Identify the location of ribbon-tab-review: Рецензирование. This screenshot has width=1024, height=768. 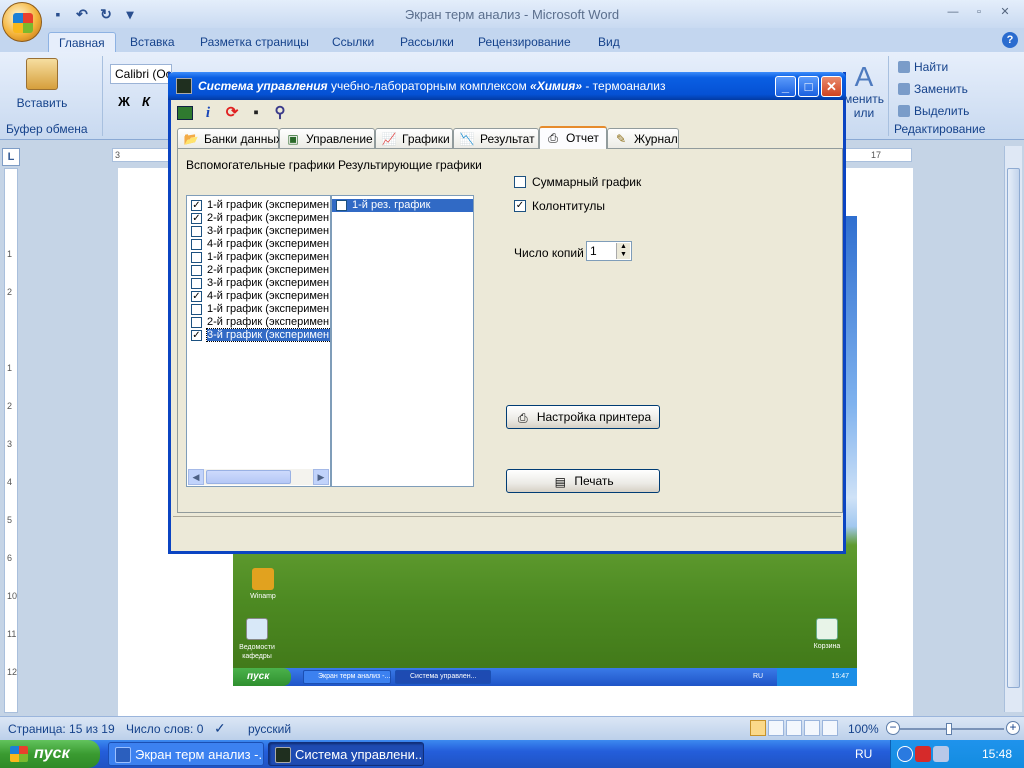
(524, 42).